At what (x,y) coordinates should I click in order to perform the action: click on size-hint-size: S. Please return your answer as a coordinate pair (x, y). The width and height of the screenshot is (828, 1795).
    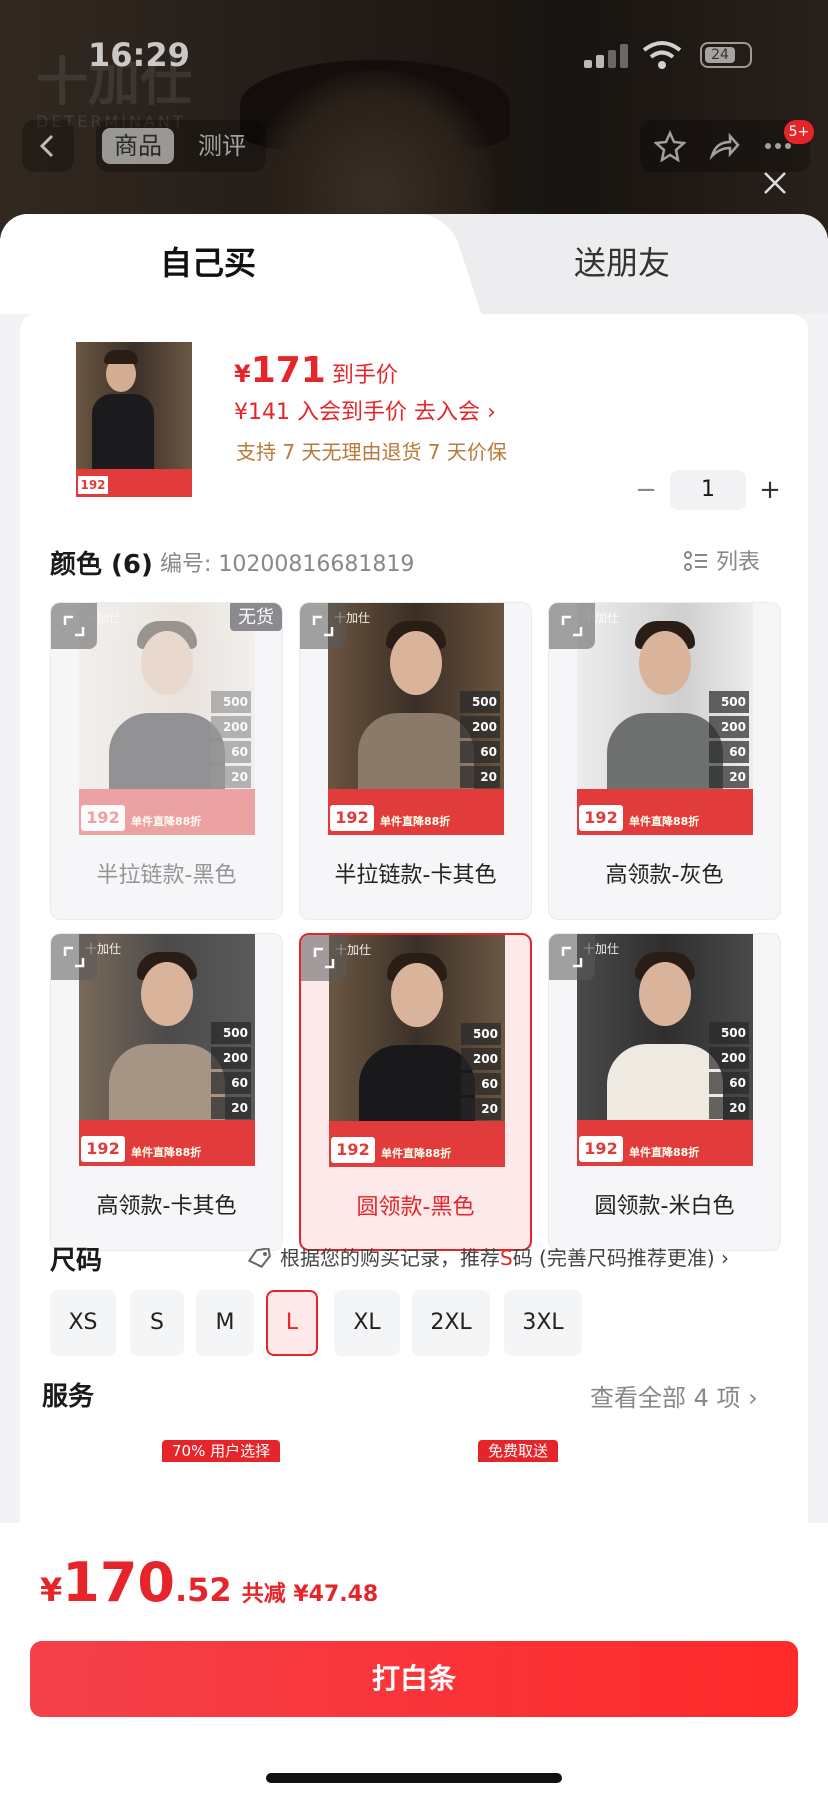
    Looking at the image, I should click on (506, 1258).